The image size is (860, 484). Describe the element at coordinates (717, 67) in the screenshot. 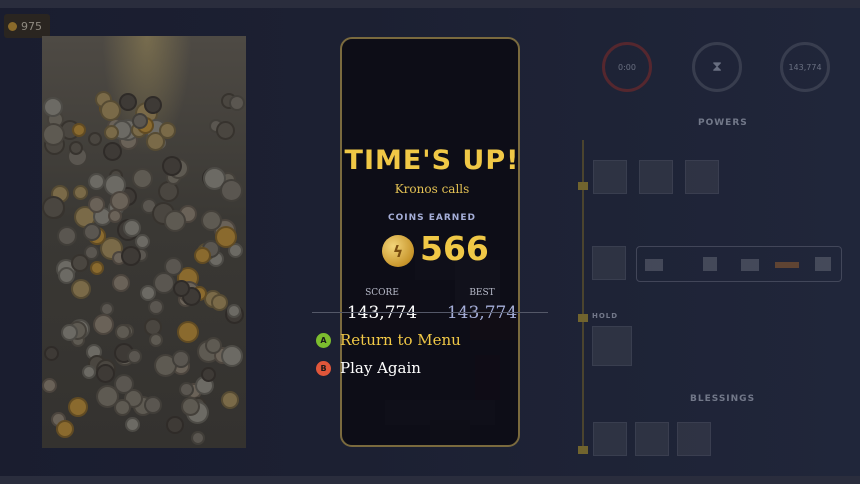

I see `hourglass-dial: ⧗` at that location.